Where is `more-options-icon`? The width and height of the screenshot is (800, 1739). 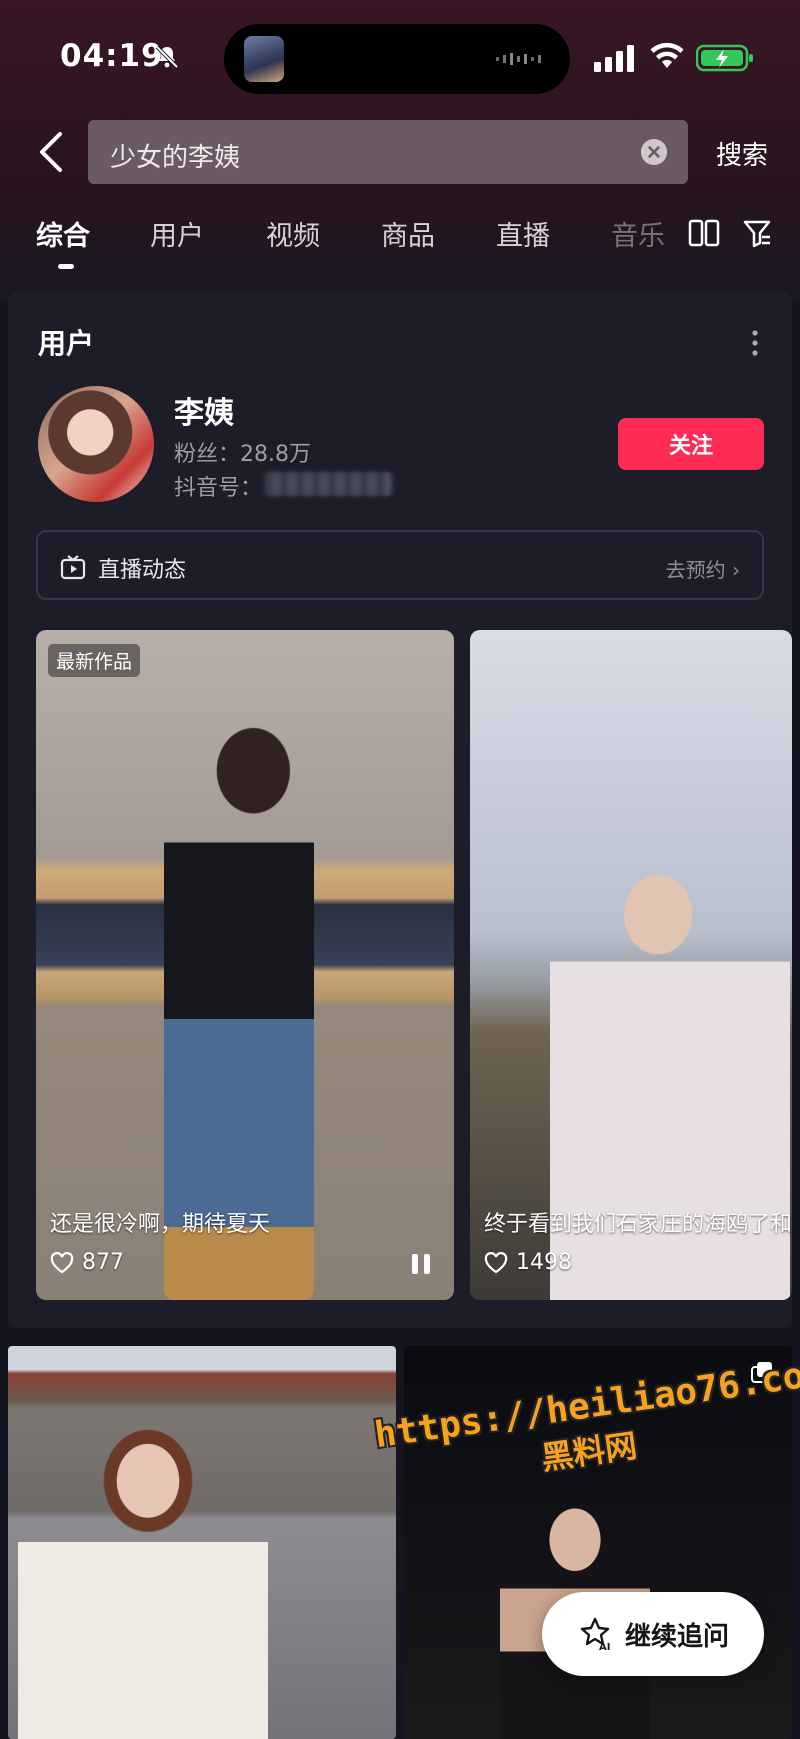 more-options-icon is located at coordinates (755, 343).